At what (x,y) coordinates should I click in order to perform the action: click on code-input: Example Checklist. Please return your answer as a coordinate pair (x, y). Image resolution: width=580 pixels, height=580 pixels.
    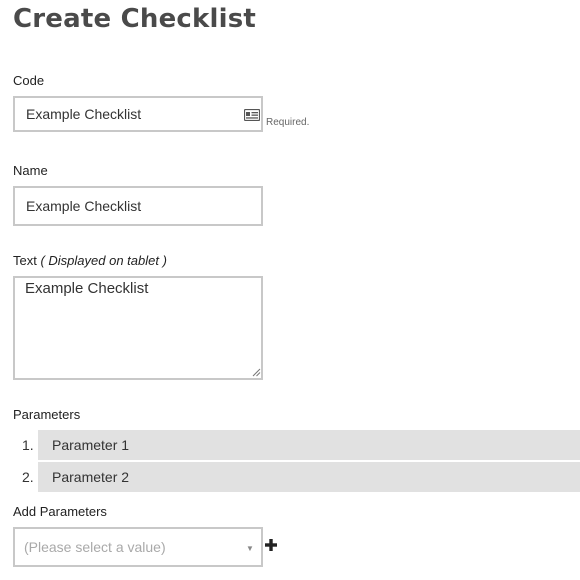
    Looking at the image, I should click on (138, 114).